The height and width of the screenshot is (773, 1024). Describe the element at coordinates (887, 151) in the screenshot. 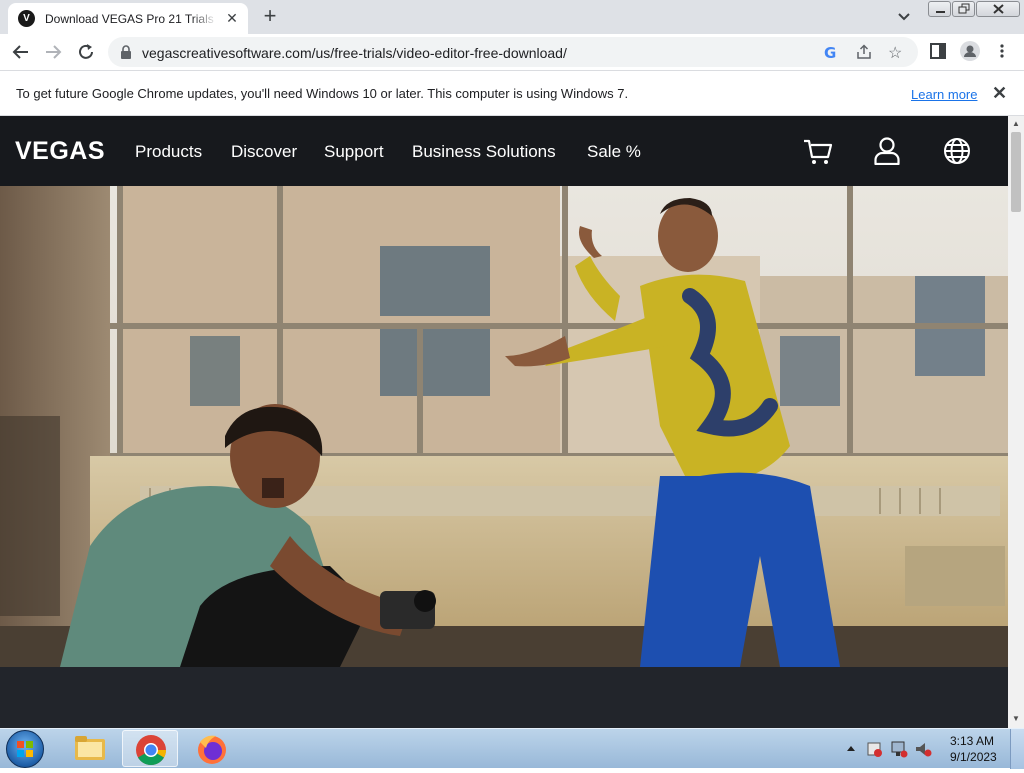

I see `account-user-icon` at that location.